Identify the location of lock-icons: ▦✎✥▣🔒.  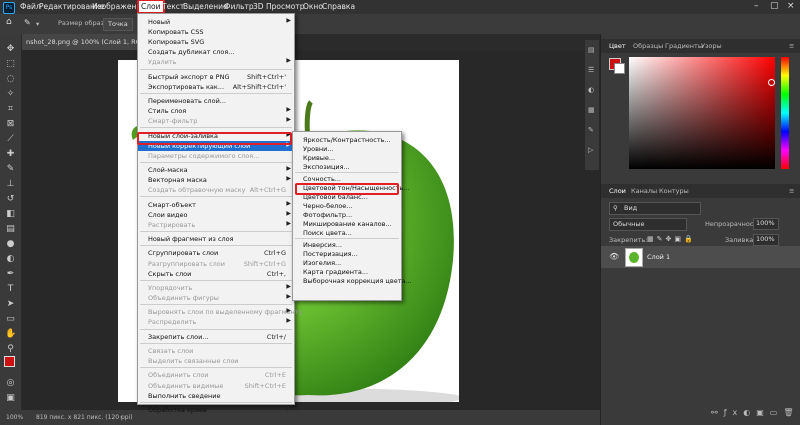
(671, 239).